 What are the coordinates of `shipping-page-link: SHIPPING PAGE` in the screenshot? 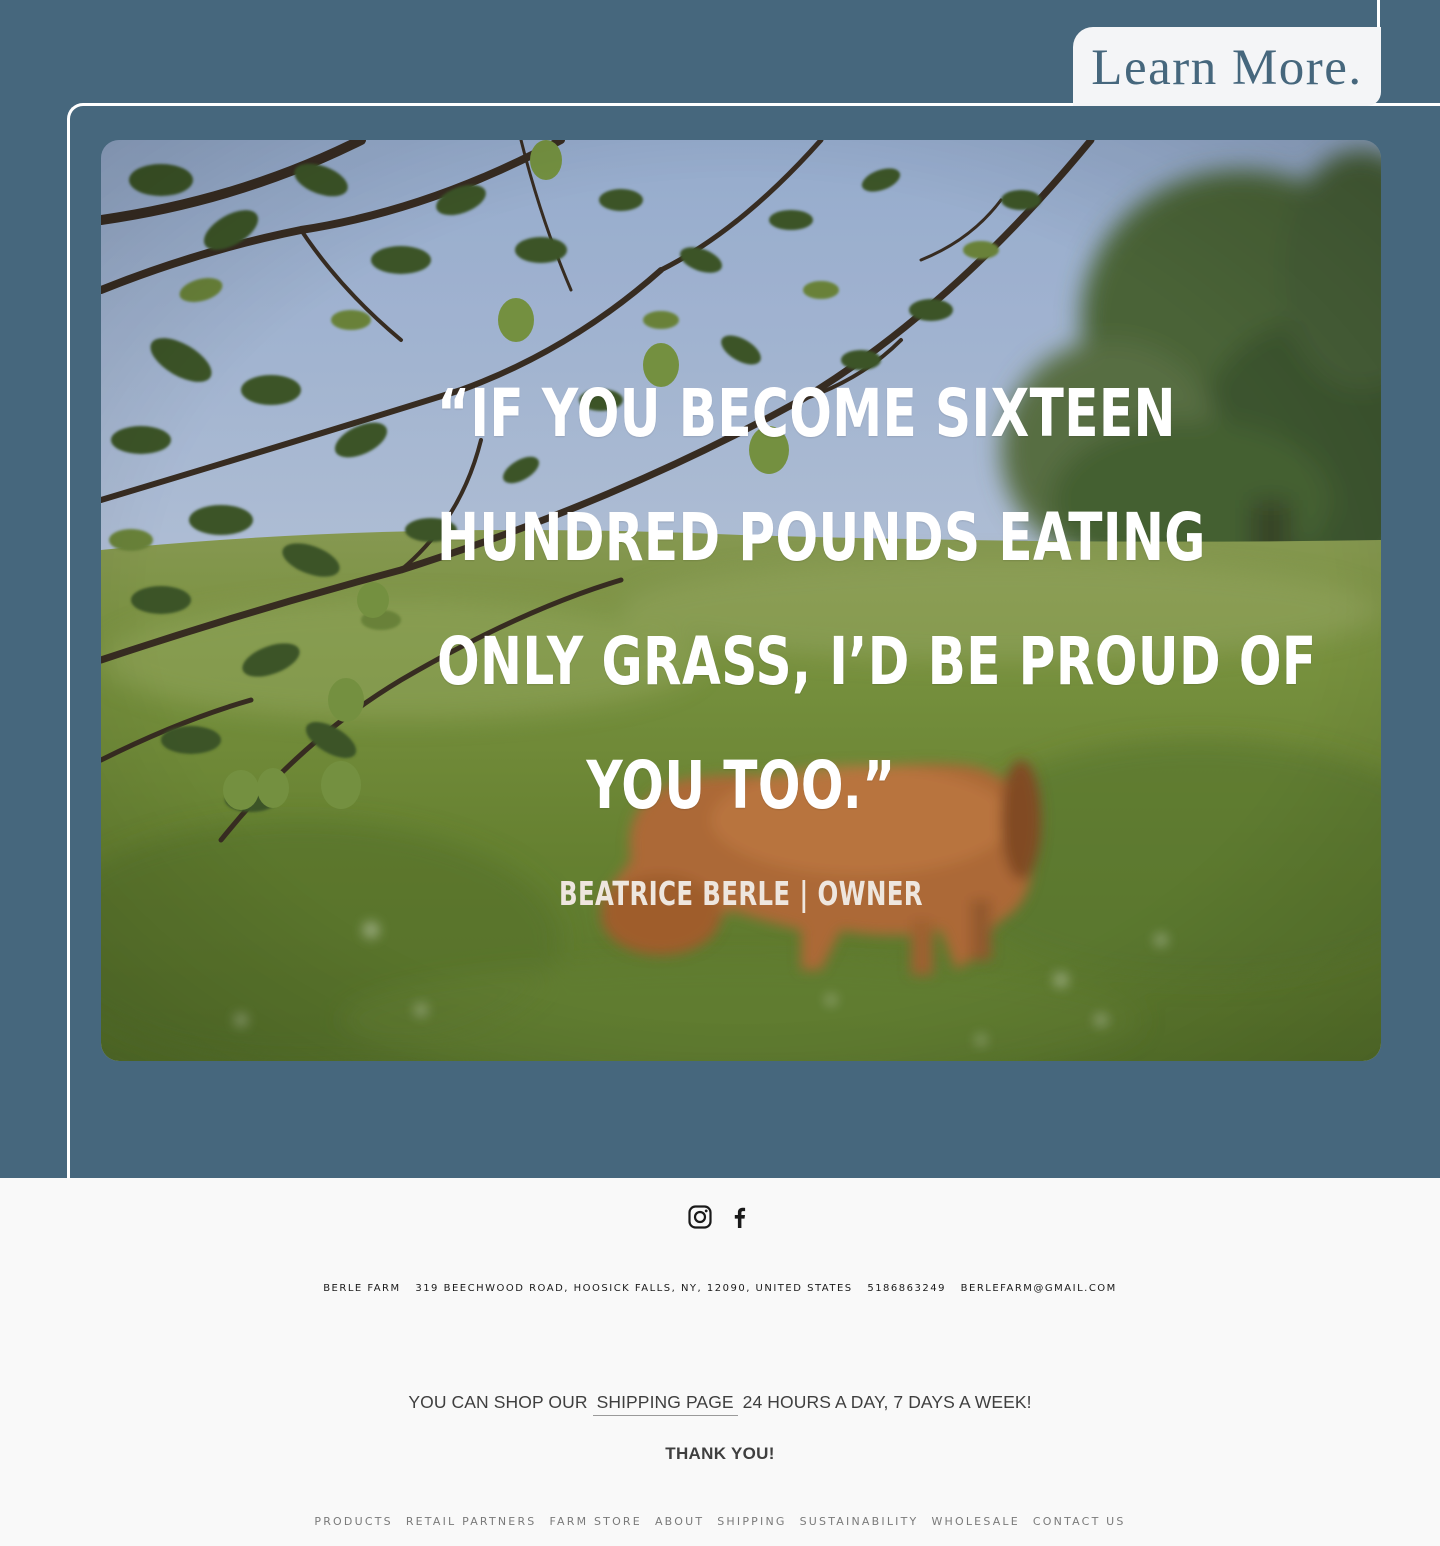 It's located at (665, 1404).